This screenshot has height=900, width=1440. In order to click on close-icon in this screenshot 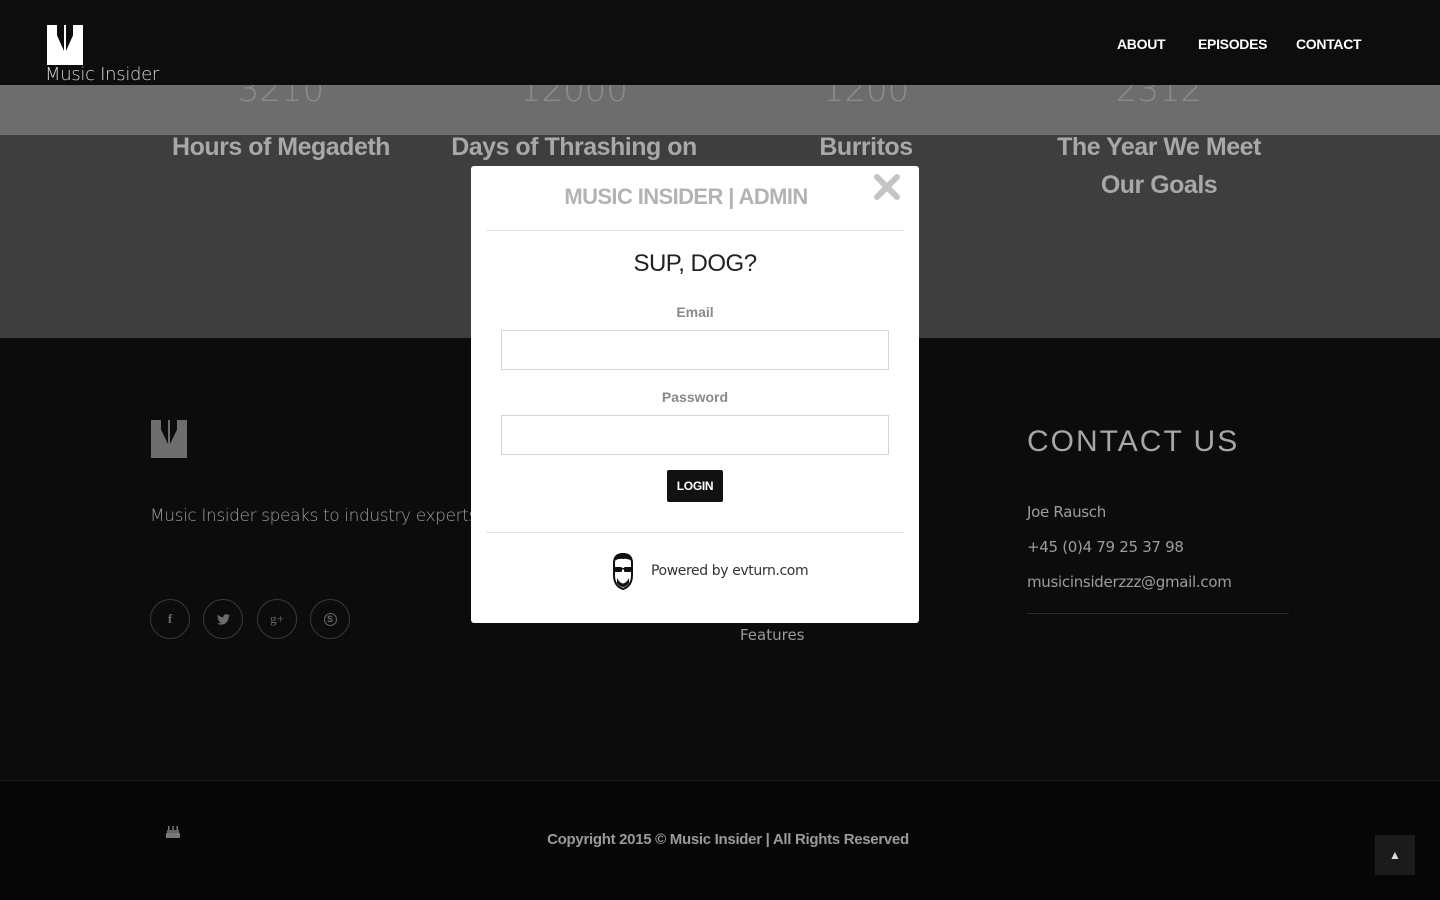, I will do `click(887, 187)`.